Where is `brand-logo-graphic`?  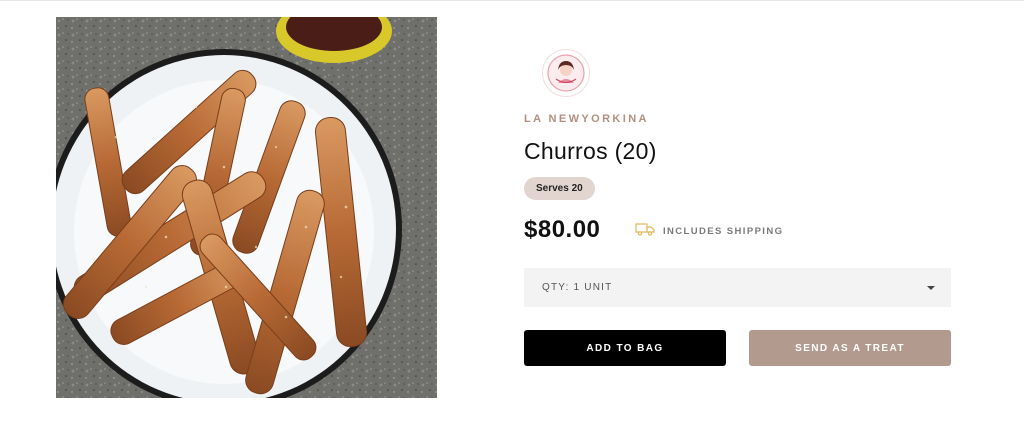
brand-logo-graphic is located at coordinates (566, 73).